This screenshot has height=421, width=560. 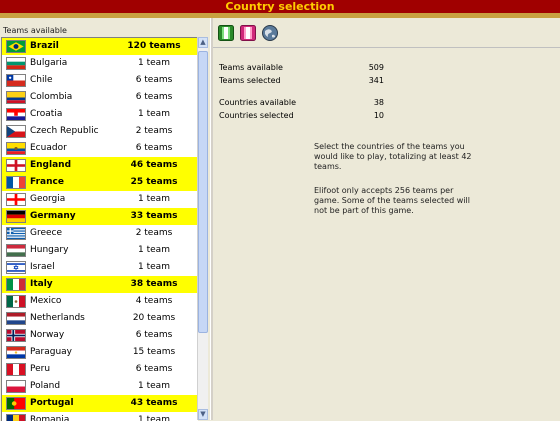 What do you see at coordinates (100, 335) in the screenshot?
I see `country-row: Norway 6 teams` at bounding box center [100, 335].